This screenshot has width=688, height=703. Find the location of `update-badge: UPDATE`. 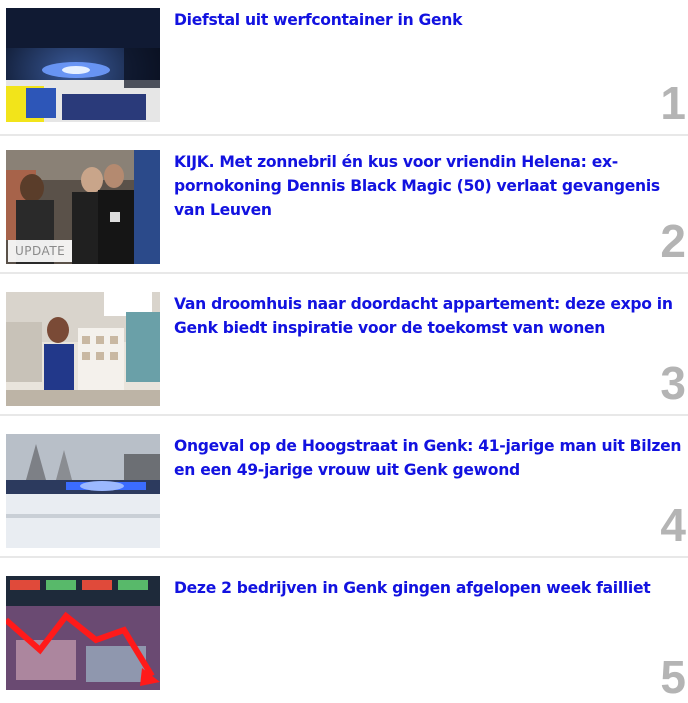

update-badge: UPDATE is located at coordinates (40, 251).